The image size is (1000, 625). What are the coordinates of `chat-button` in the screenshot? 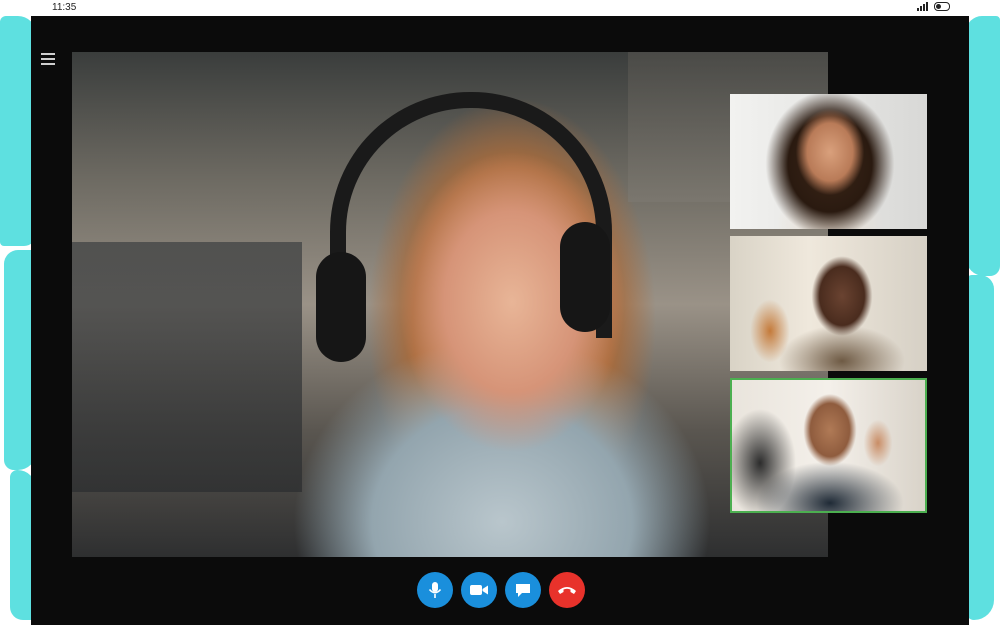 It's located at (523, 590).